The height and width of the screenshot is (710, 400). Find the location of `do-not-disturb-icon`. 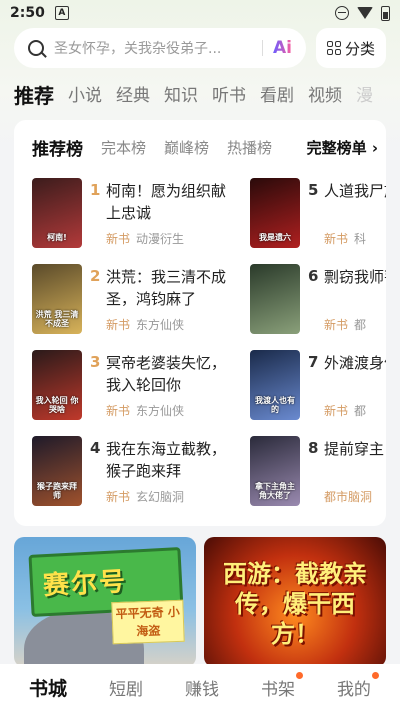

do-not-disturb-icon is located at coordinates (342, 13).